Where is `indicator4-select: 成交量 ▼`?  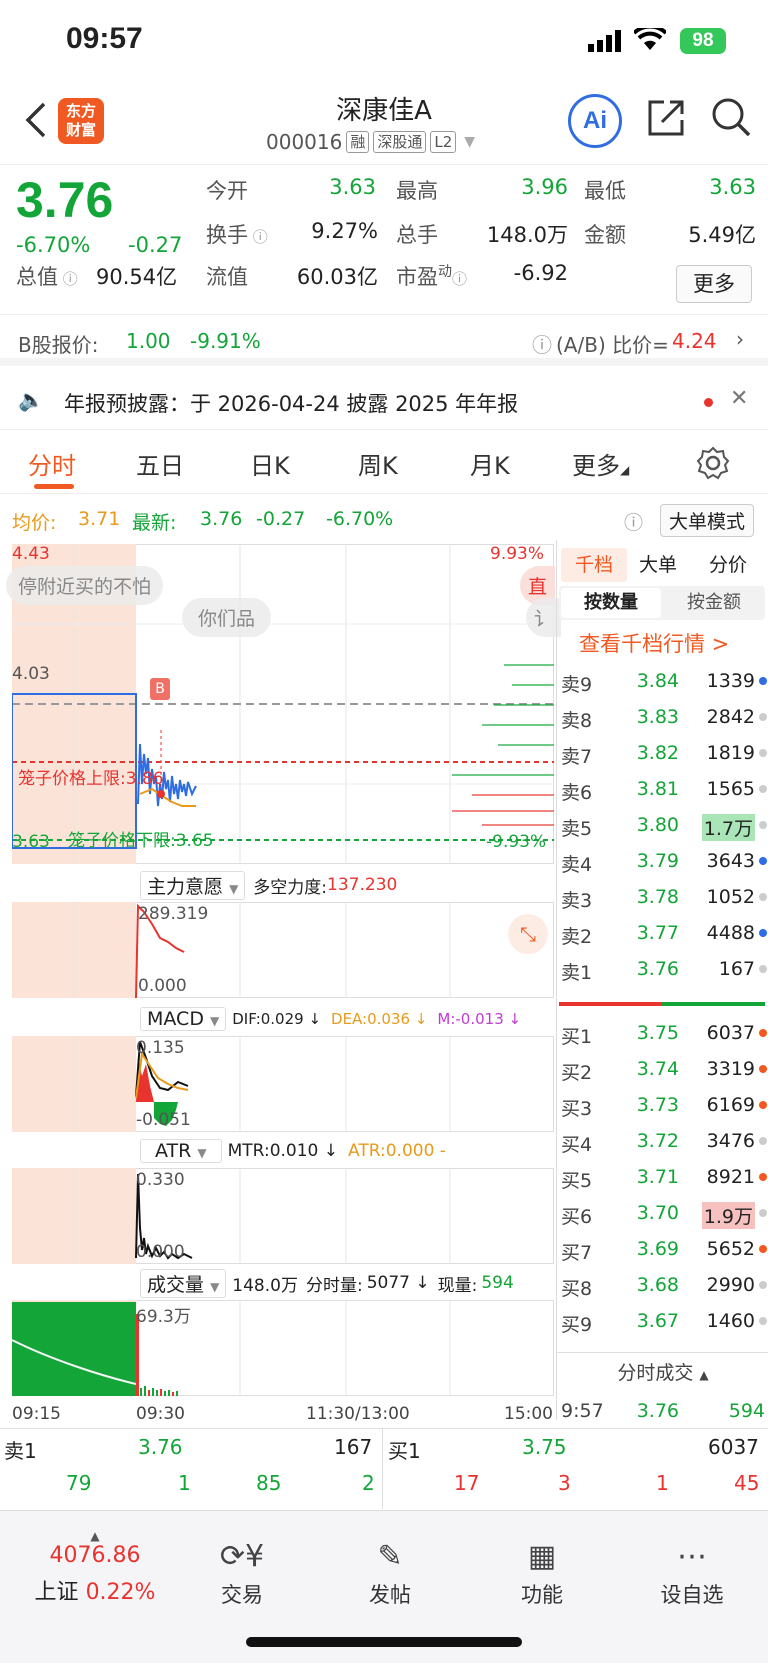 indicator4-select: 成交量 ▼ is located at coordinates (183, 1283).